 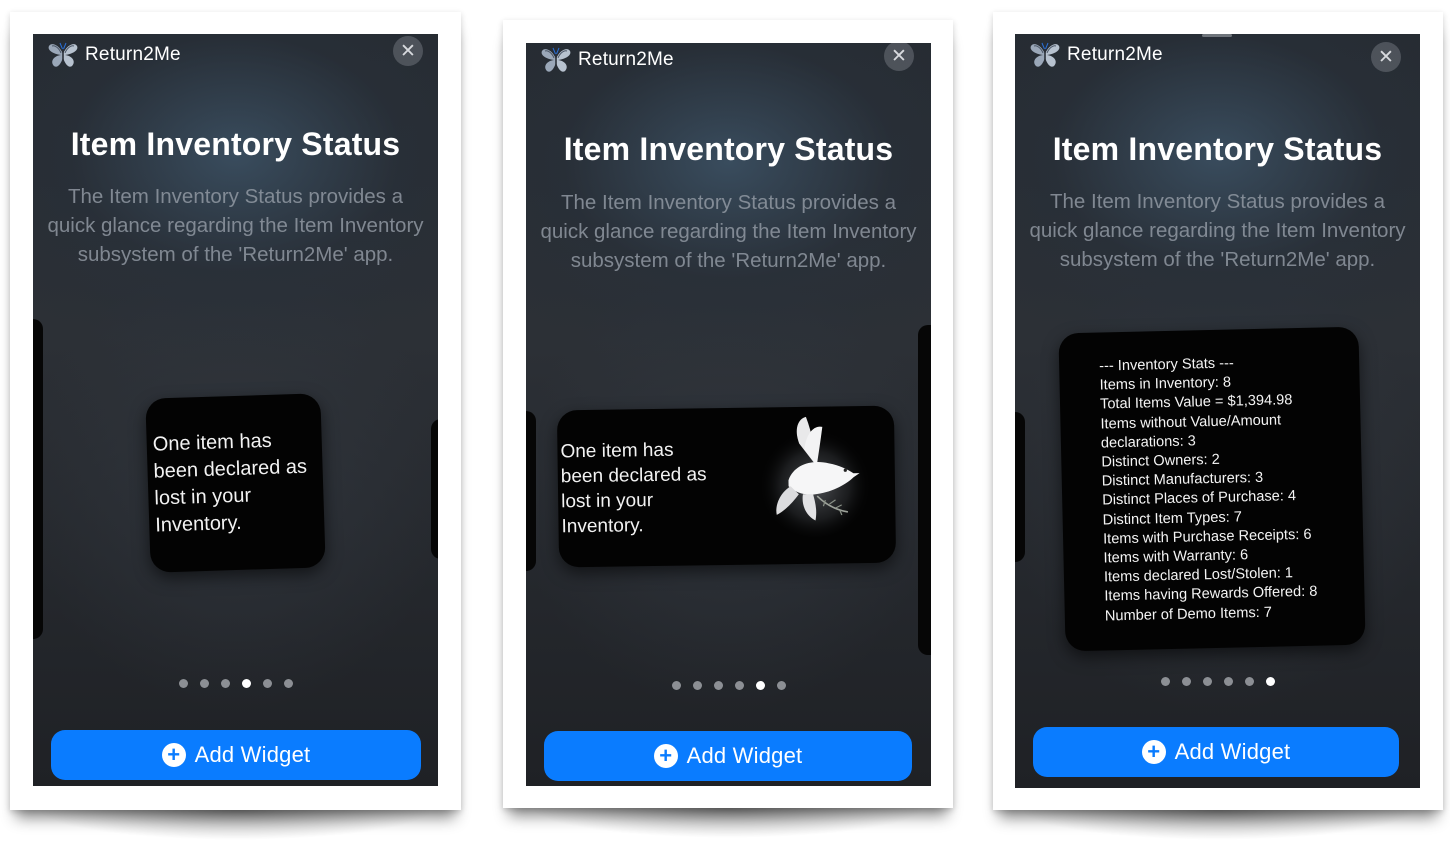 What do you see at coordinates (1188, 614) in the screenshot?
I see `stats-line: Number of Demo Items: 7` at bounding box center [1188, 614].